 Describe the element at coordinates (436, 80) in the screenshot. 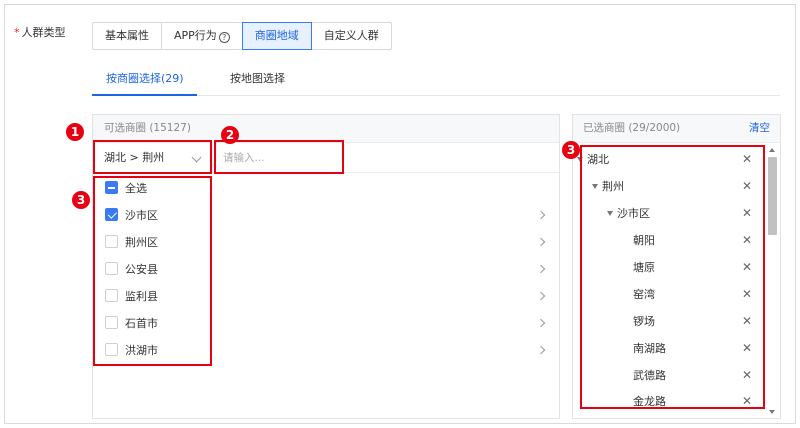

I see `selection-mode-tabs: 按商圈选择(29) 按地图选择` at that location.